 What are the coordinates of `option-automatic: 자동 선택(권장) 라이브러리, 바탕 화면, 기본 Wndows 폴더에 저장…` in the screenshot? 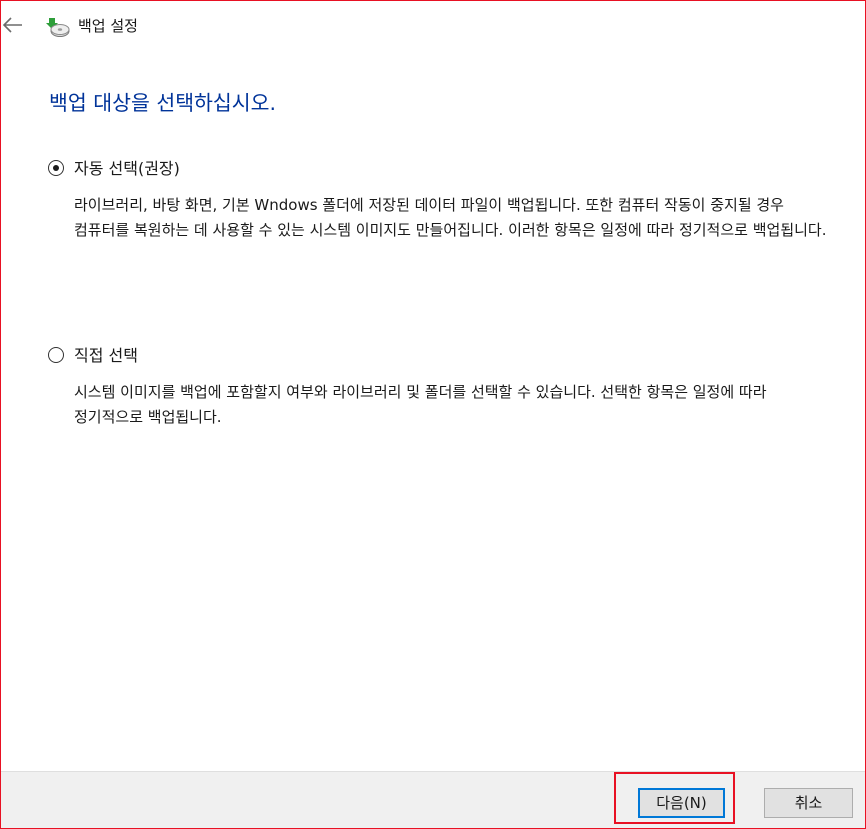 It's located at (442, 198).